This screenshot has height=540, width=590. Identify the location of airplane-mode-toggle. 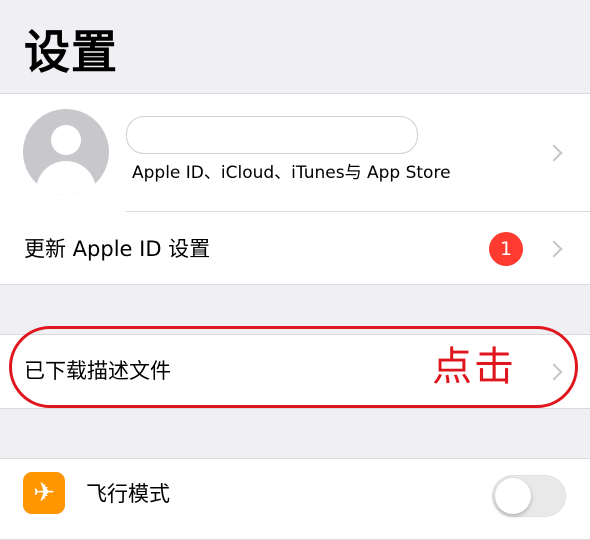
(529, 496).